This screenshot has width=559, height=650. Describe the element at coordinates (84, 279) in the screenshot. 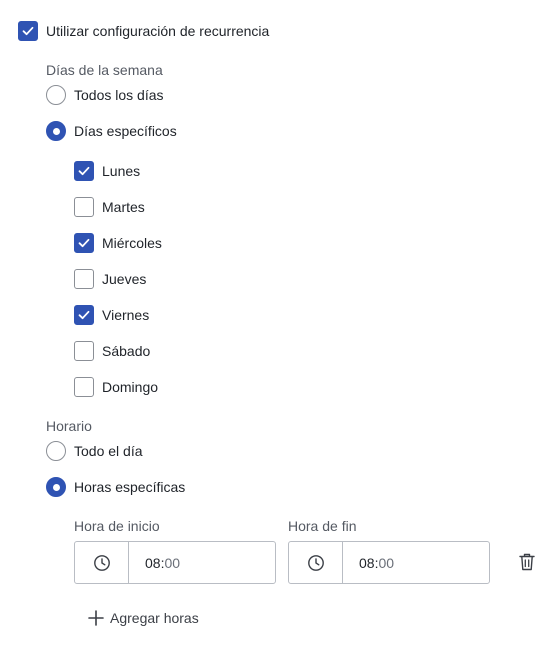

I see `day-checkbox-thursday` at that location.